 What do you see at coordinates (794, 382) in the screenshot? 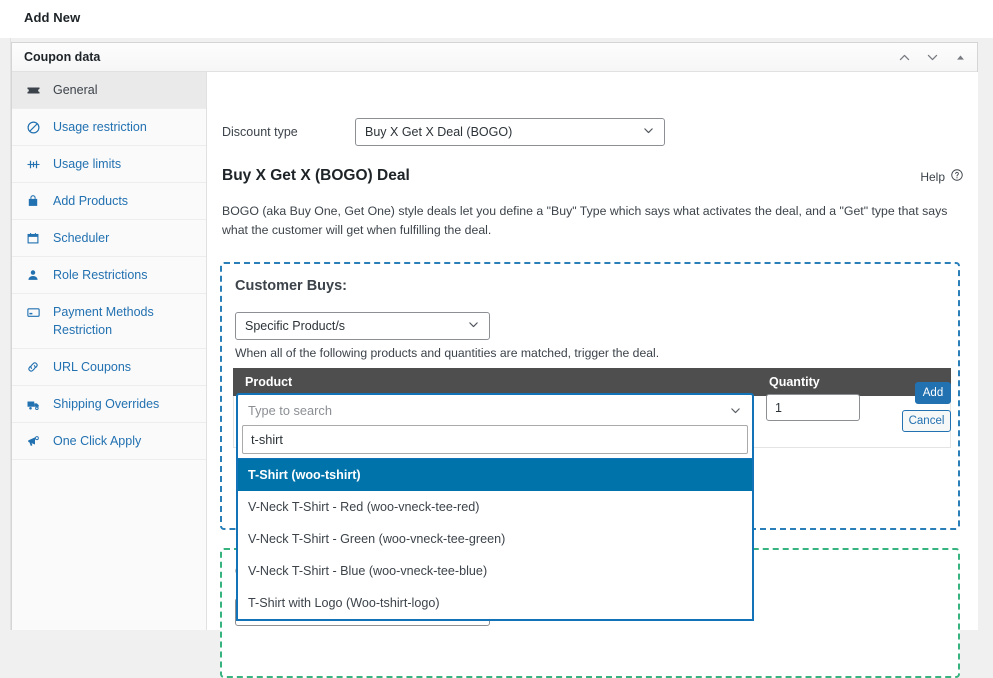
I see `column-header-quantity: Quantity` at bounding box center [794, 382].